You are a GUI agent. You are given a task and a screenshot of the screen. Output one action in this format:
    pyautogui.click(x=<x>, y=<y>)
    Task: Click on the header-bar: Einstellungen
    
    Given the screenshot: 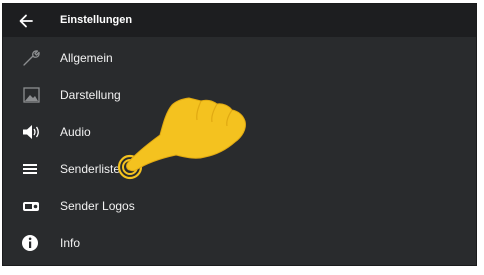 What is the action you would take?
    pyautogui.click(x=239, y=20)
    